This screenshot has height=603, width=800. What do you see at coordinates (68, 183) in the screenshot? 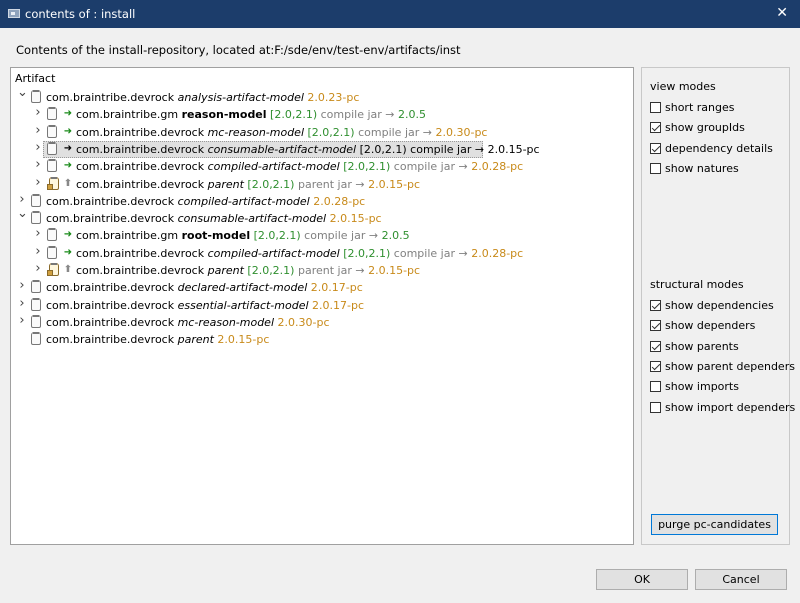
I see `parent-arrow-icon: ⬆` at bounding box center [68, 183].